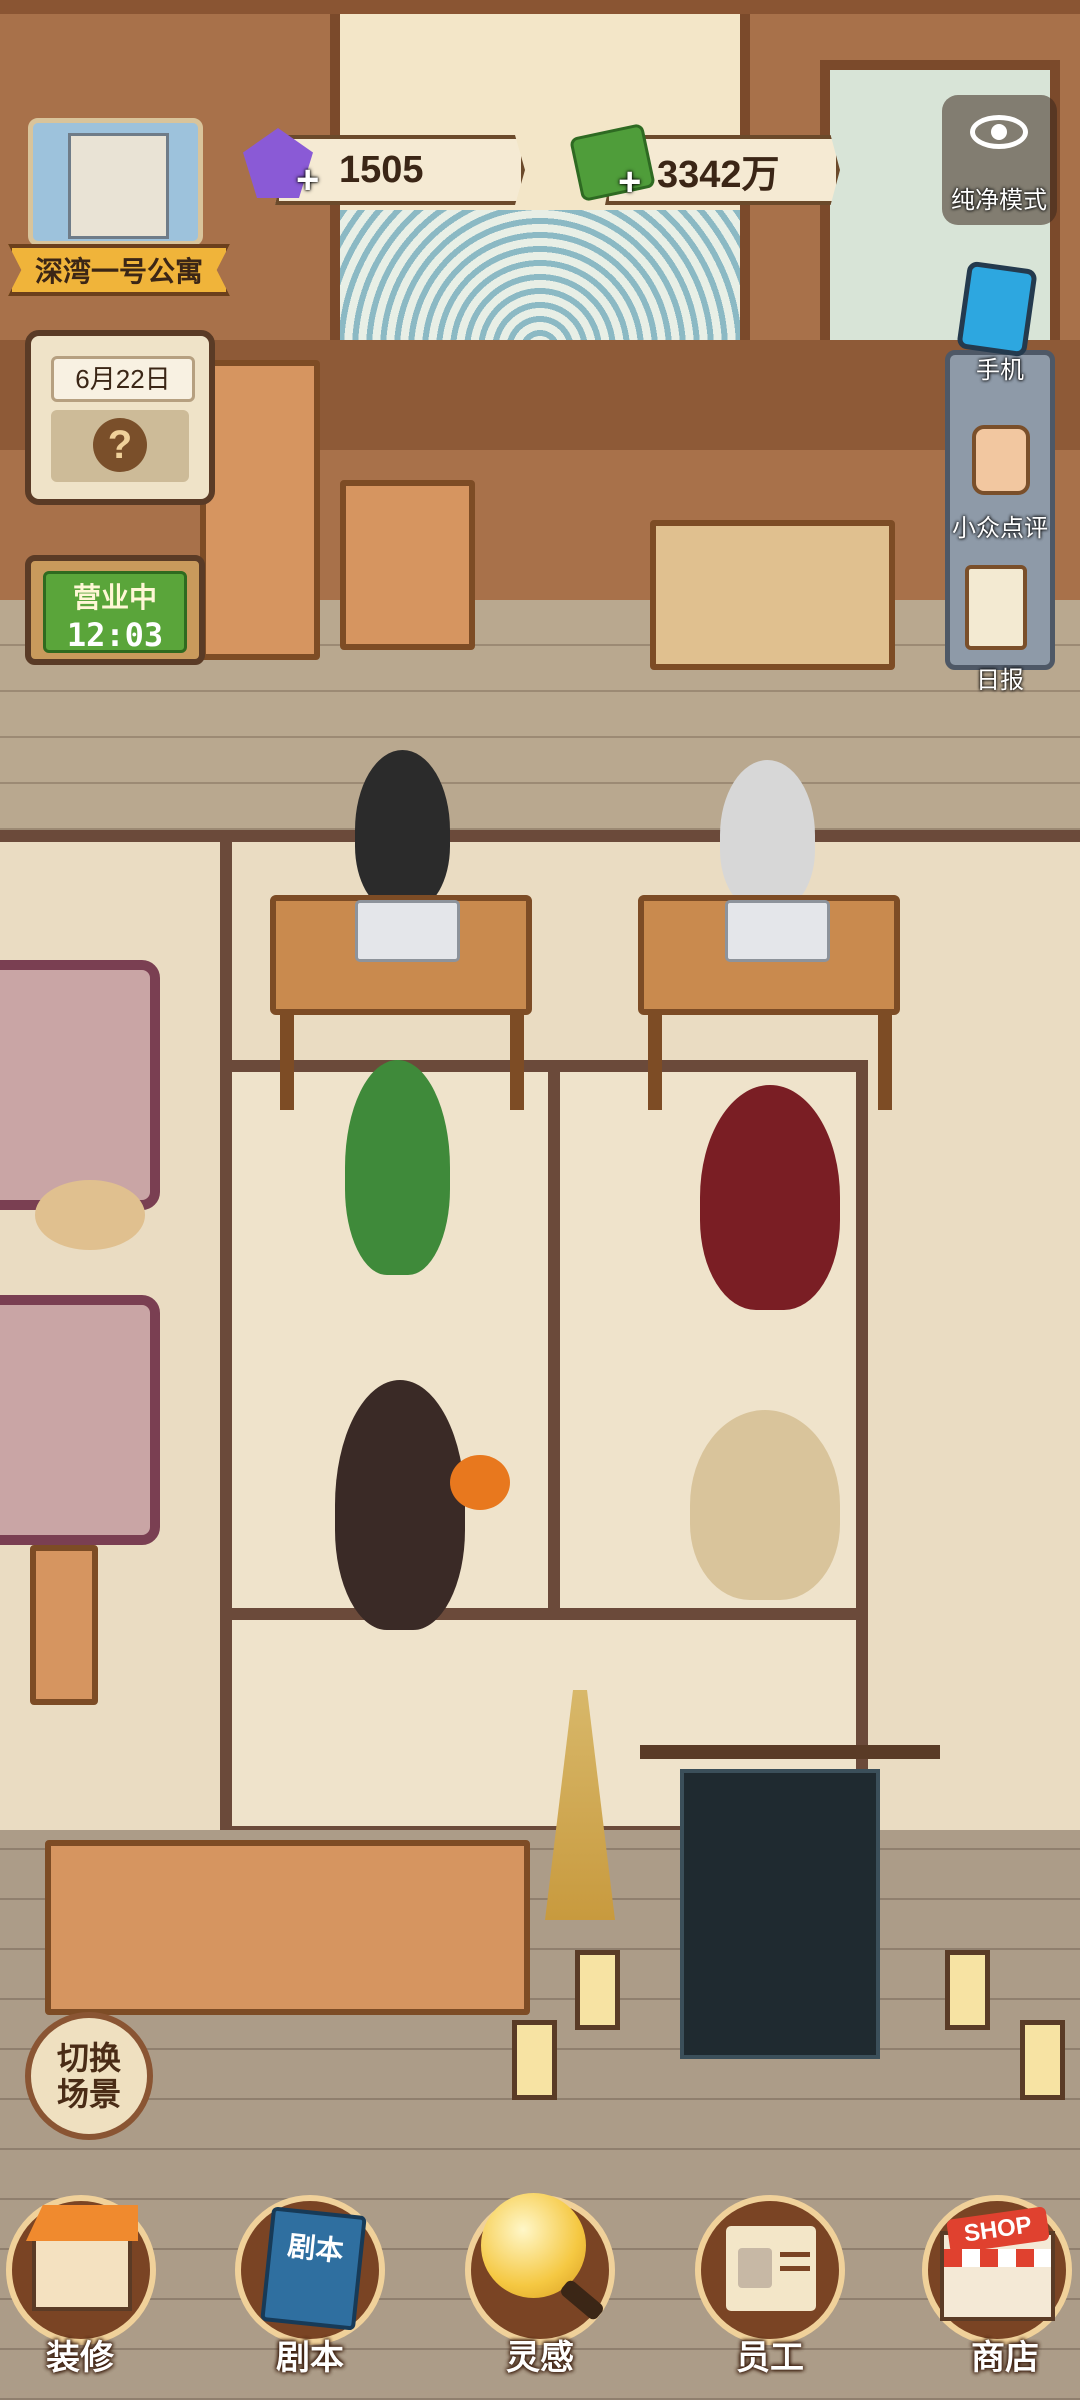 The width and height of the screenshot is (1080, 2400). I want to click on customer-witch, so click(765, 1505).